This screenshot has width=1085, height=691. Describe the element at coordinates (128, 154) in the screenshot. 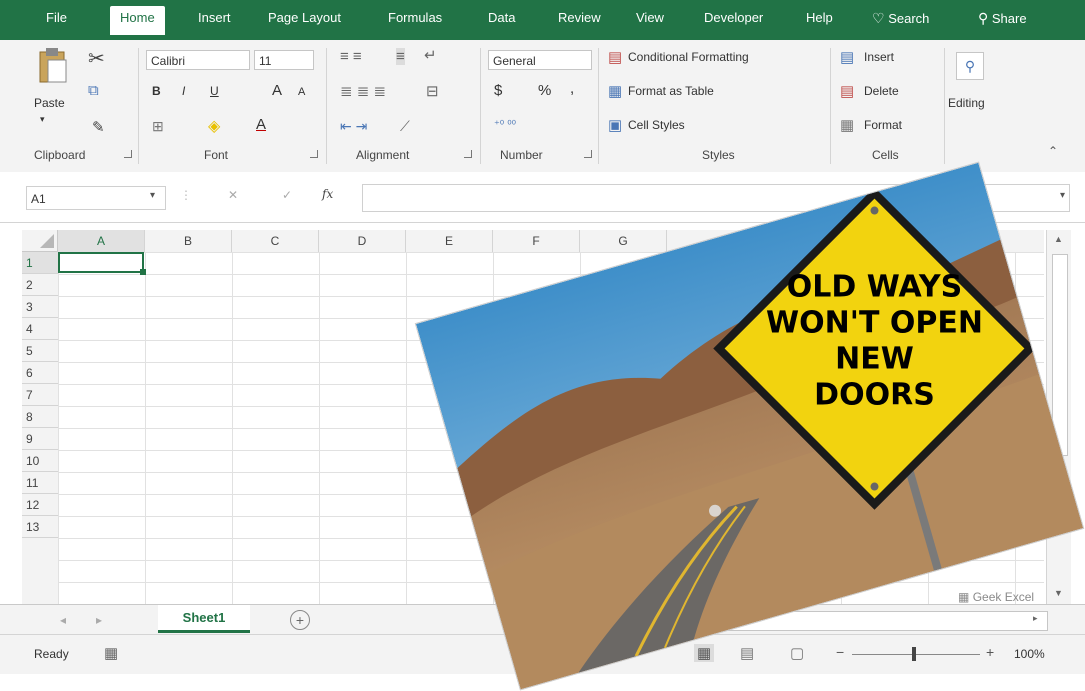

I see `clipboard-launcher-icon` at that location.